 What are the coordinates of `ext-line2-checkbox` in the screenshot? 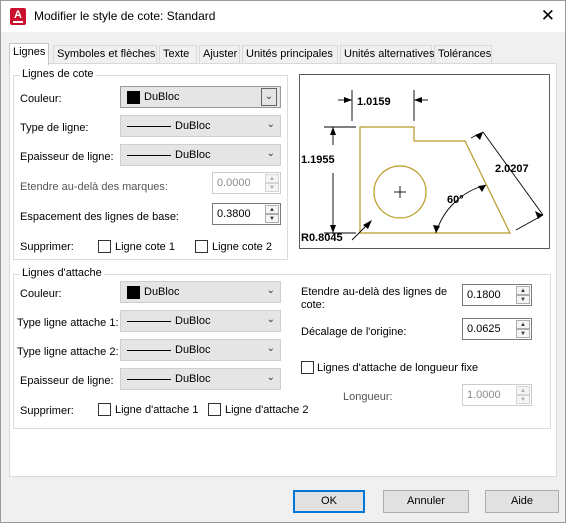 It's located at (214, 409).